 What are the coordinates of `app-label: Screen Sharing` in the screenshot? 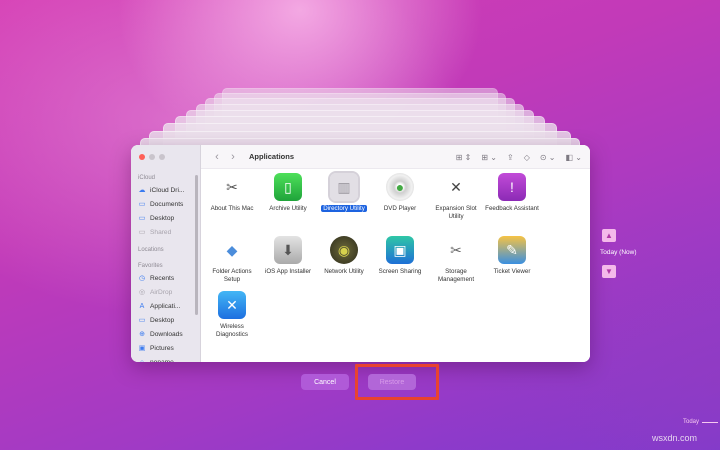 It's located at (400, 271).